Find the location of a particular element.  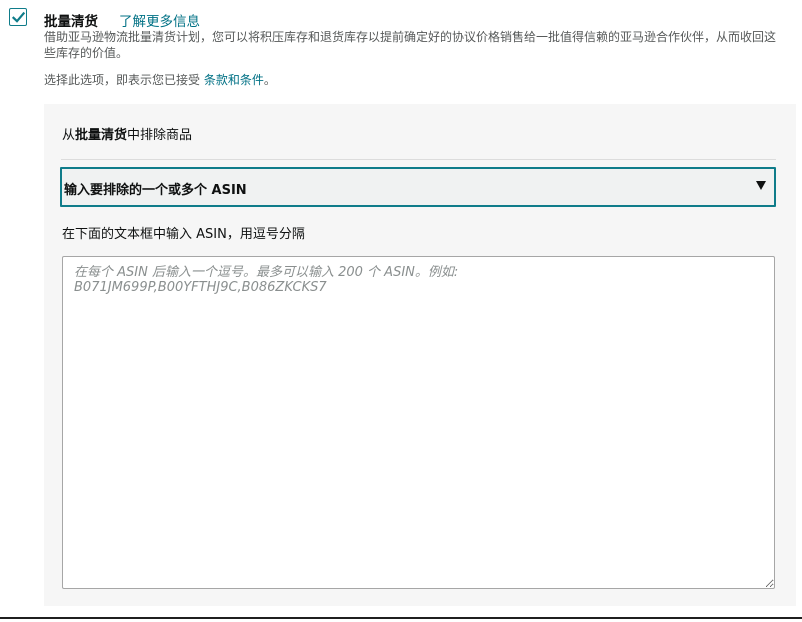

dropdown-selected-value: 输入要排除的一个或多个 ASIN is located at coordinates (155, 190).